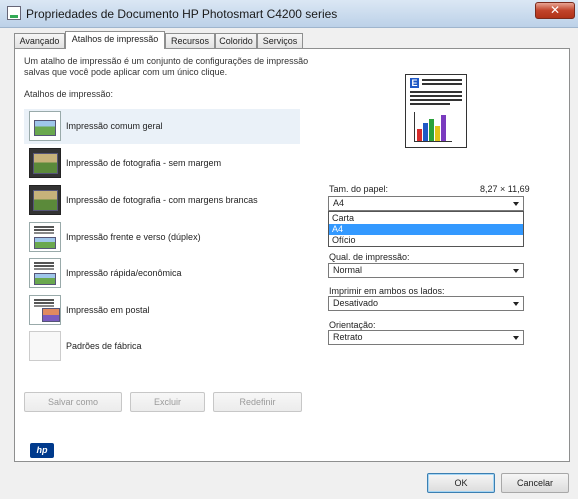  Describe the element at coordinates (280, 40) in the screenshot. I see `tab-services: Serviços` at that location.